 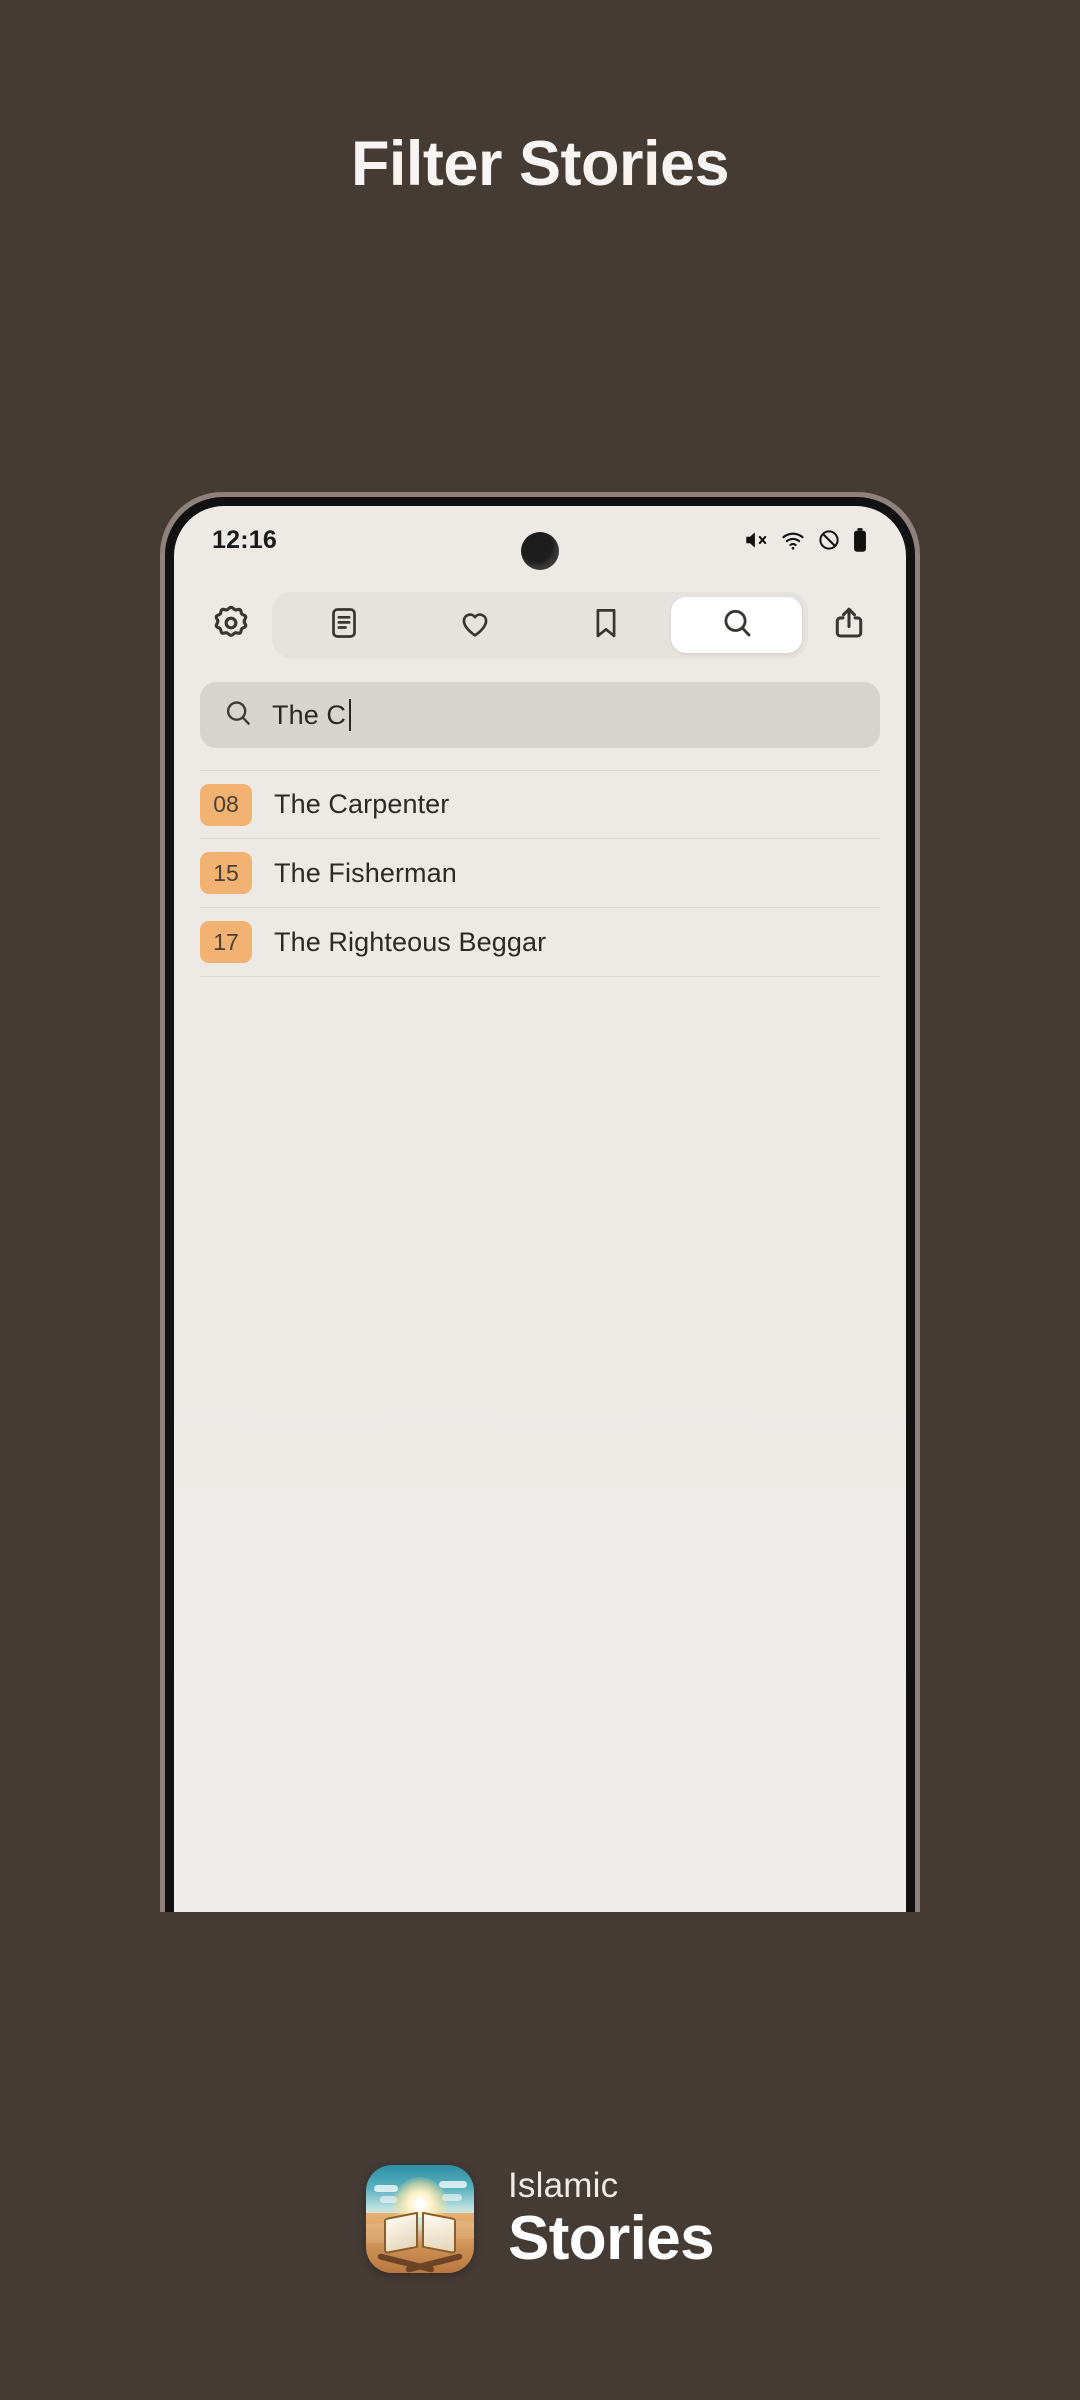 What do you see at coordinates (439, 2233) in the screenshot?
I see `app-icon-book-page-right` at bounding box center [439, 2233].